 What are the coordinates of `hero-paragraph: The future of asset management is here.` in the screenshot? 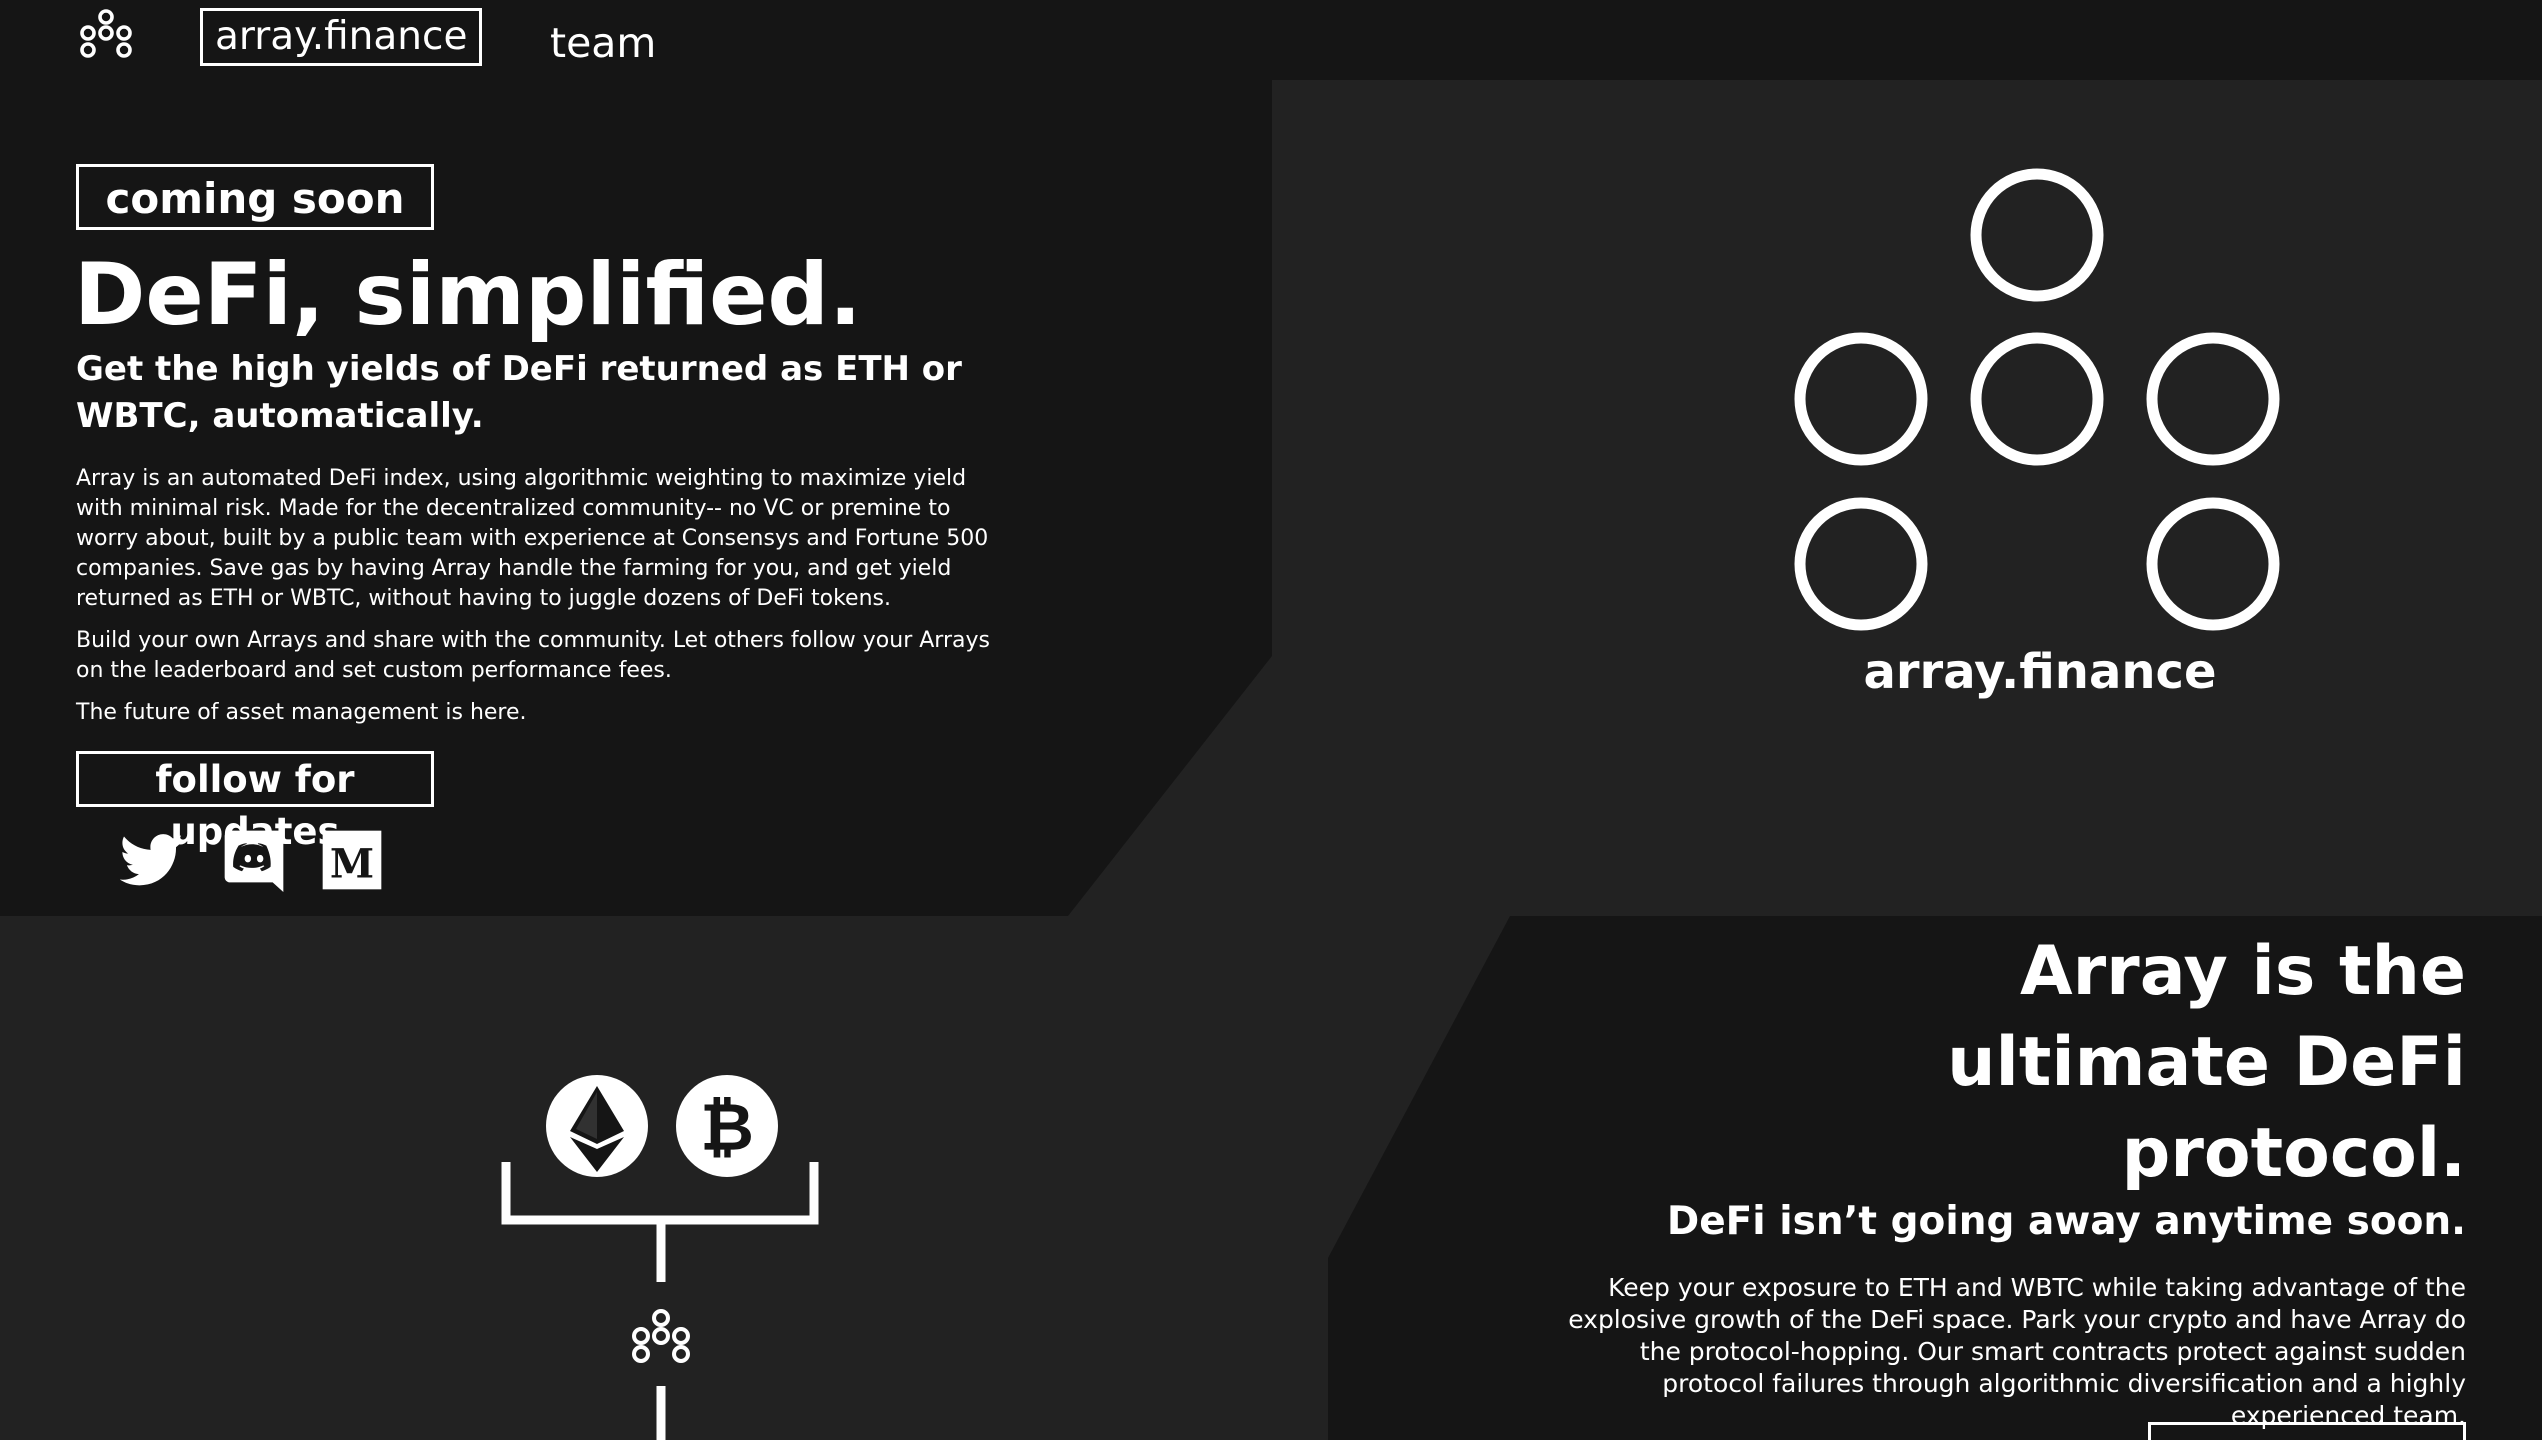 It's located at (301, 712).